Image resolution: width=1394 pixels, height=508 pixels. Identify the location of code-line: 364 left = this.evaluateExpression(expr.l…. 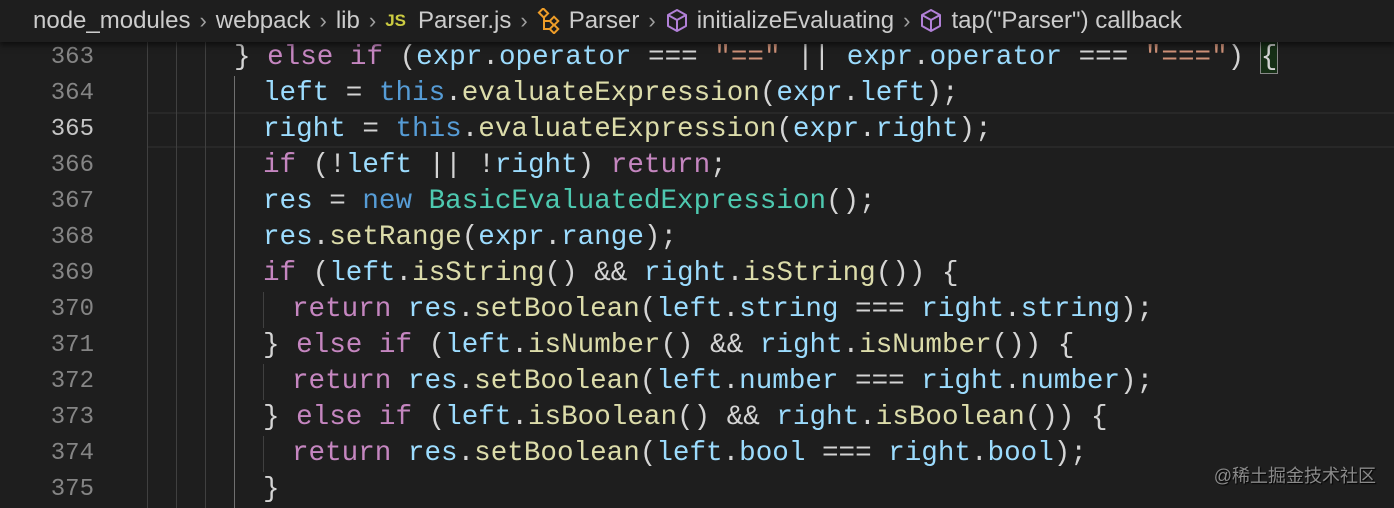
(697, 94).